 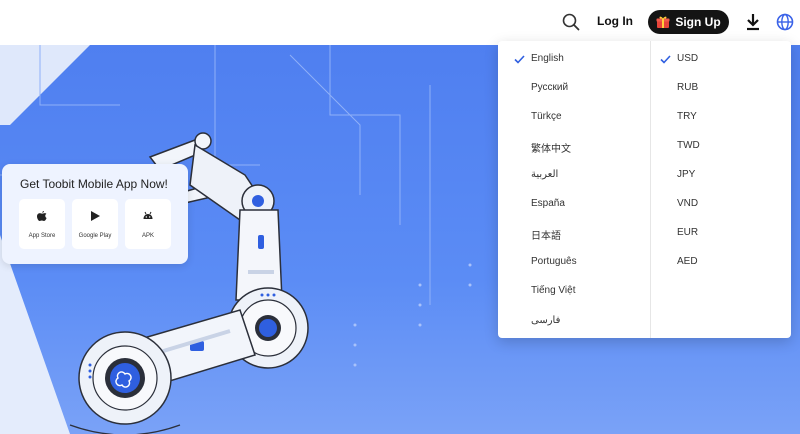 What do you see at coordinates (545, 320) in the screenshot?
I see `language-item-persian: فارسی` at bounding box center [545, 320].